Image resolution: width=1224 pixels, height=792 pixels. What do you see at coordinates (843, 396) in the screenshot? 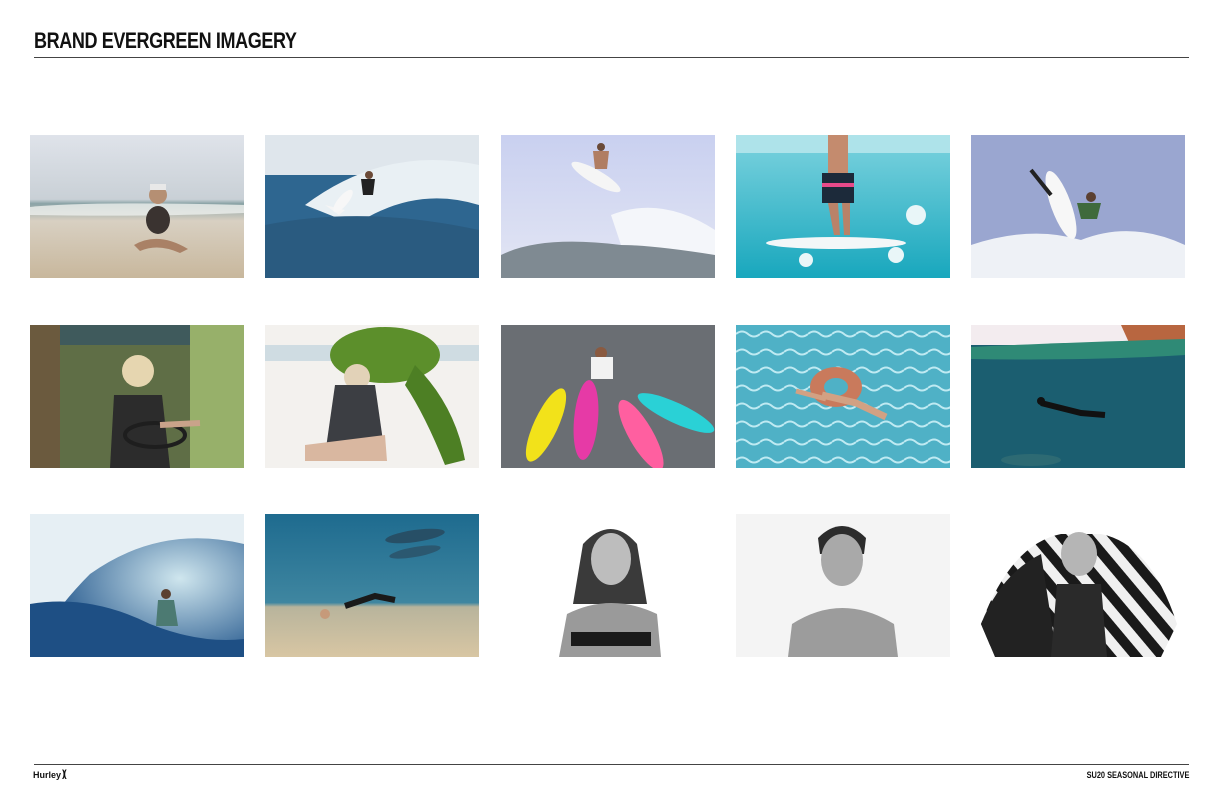
I see `photo-woman-pool-float` at bounding box center [843, 396].